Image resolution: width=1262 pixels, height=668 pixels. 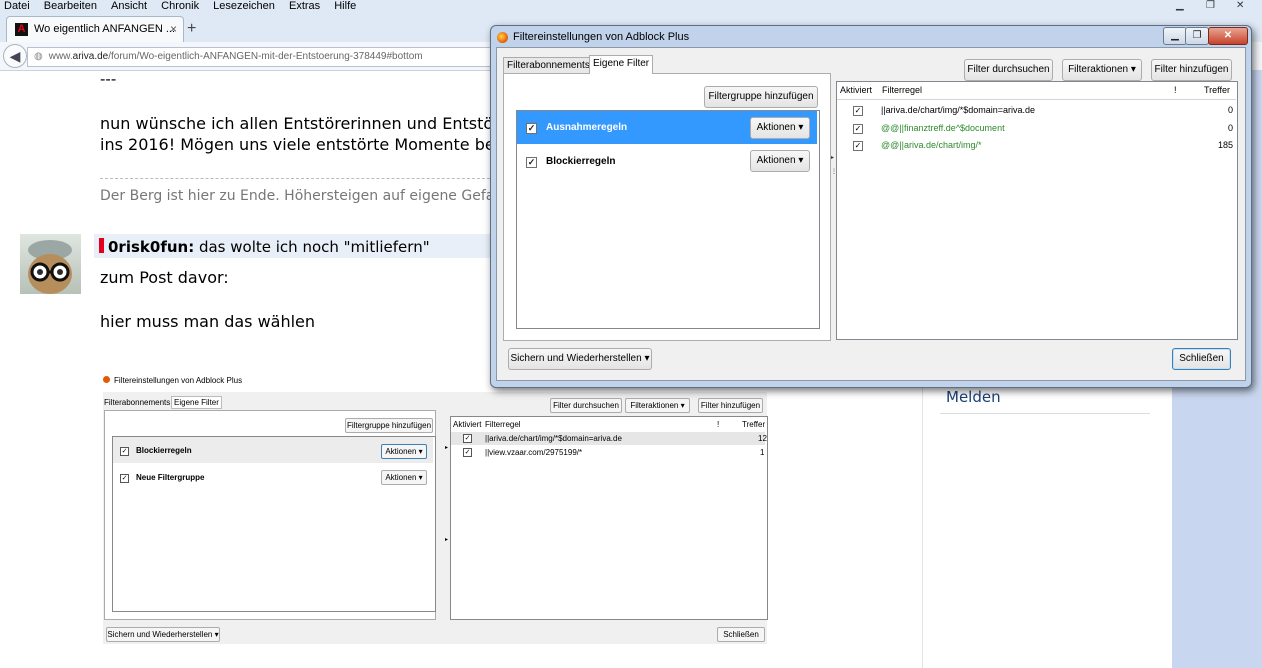 What do you see at coordinates (1102, 70) in the screenshot?
I see `filter-actions-button: Filteraktionen ▾` at bounding box center [1102, 70].